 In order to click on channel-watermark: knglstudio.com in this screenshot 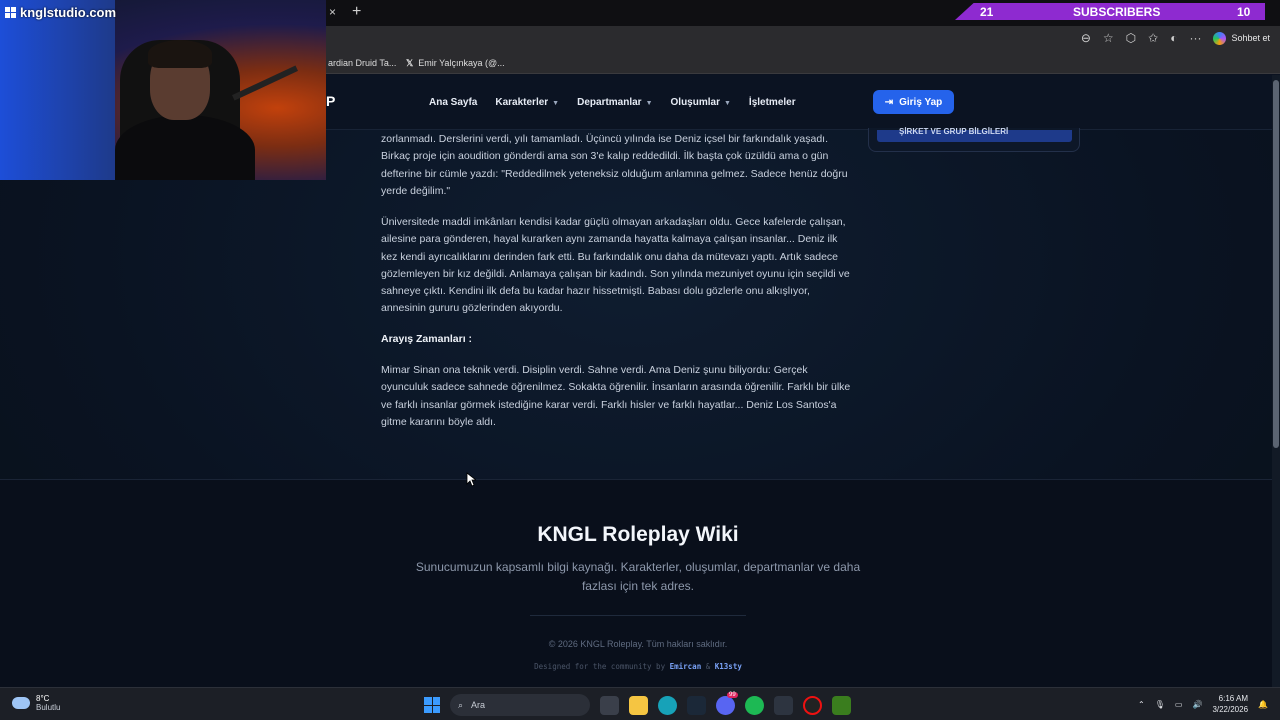, I will do `click(60, 12)`.